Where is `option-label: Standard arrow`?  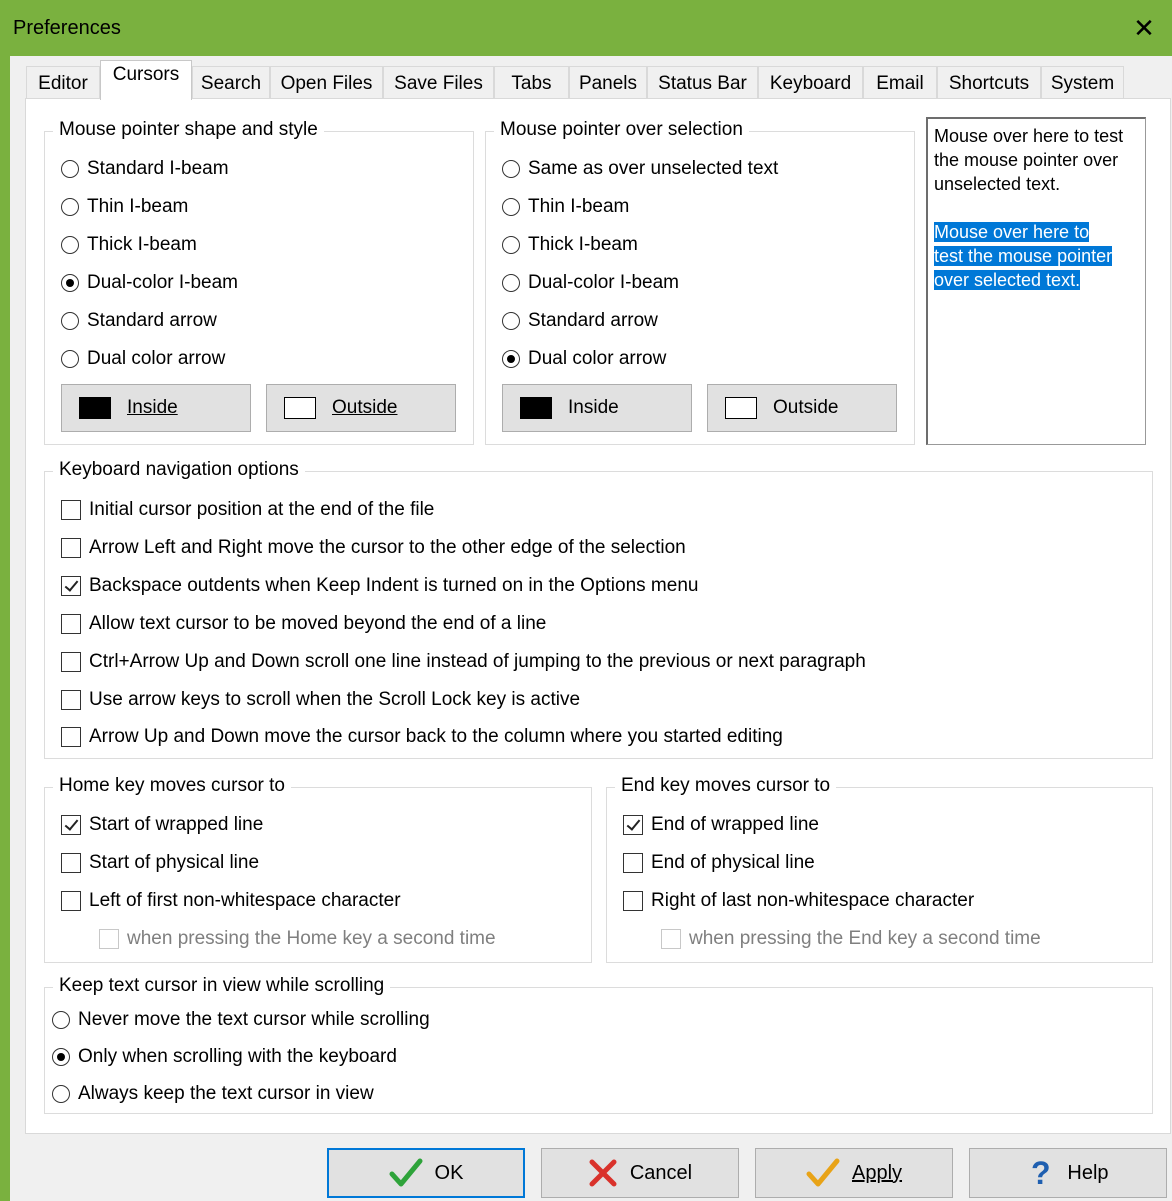
option-label: Standard arrow is located at coordinates (152, 320).